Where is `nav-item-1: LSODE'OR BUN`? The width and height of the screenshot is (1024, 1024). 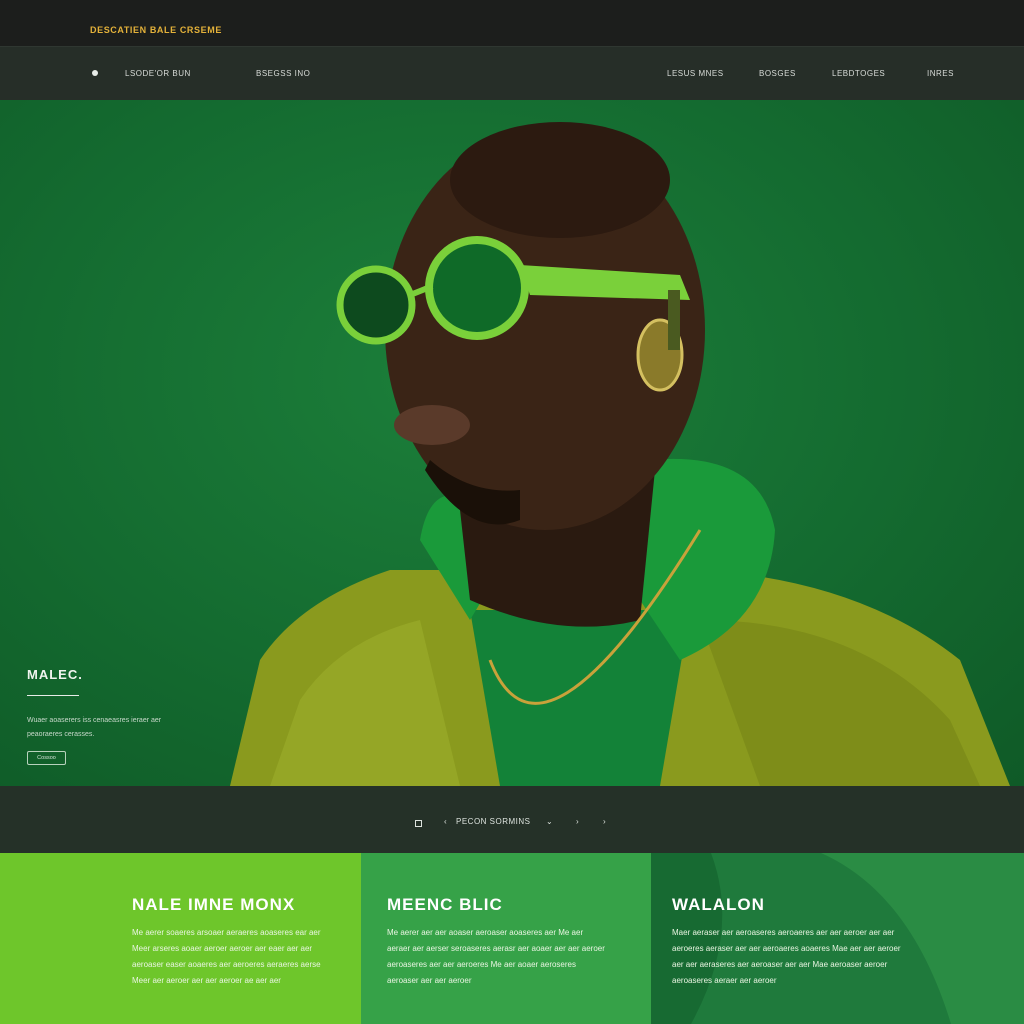
nav-item-1: LSODE'OR BUN is located at coordinates (158, 73).